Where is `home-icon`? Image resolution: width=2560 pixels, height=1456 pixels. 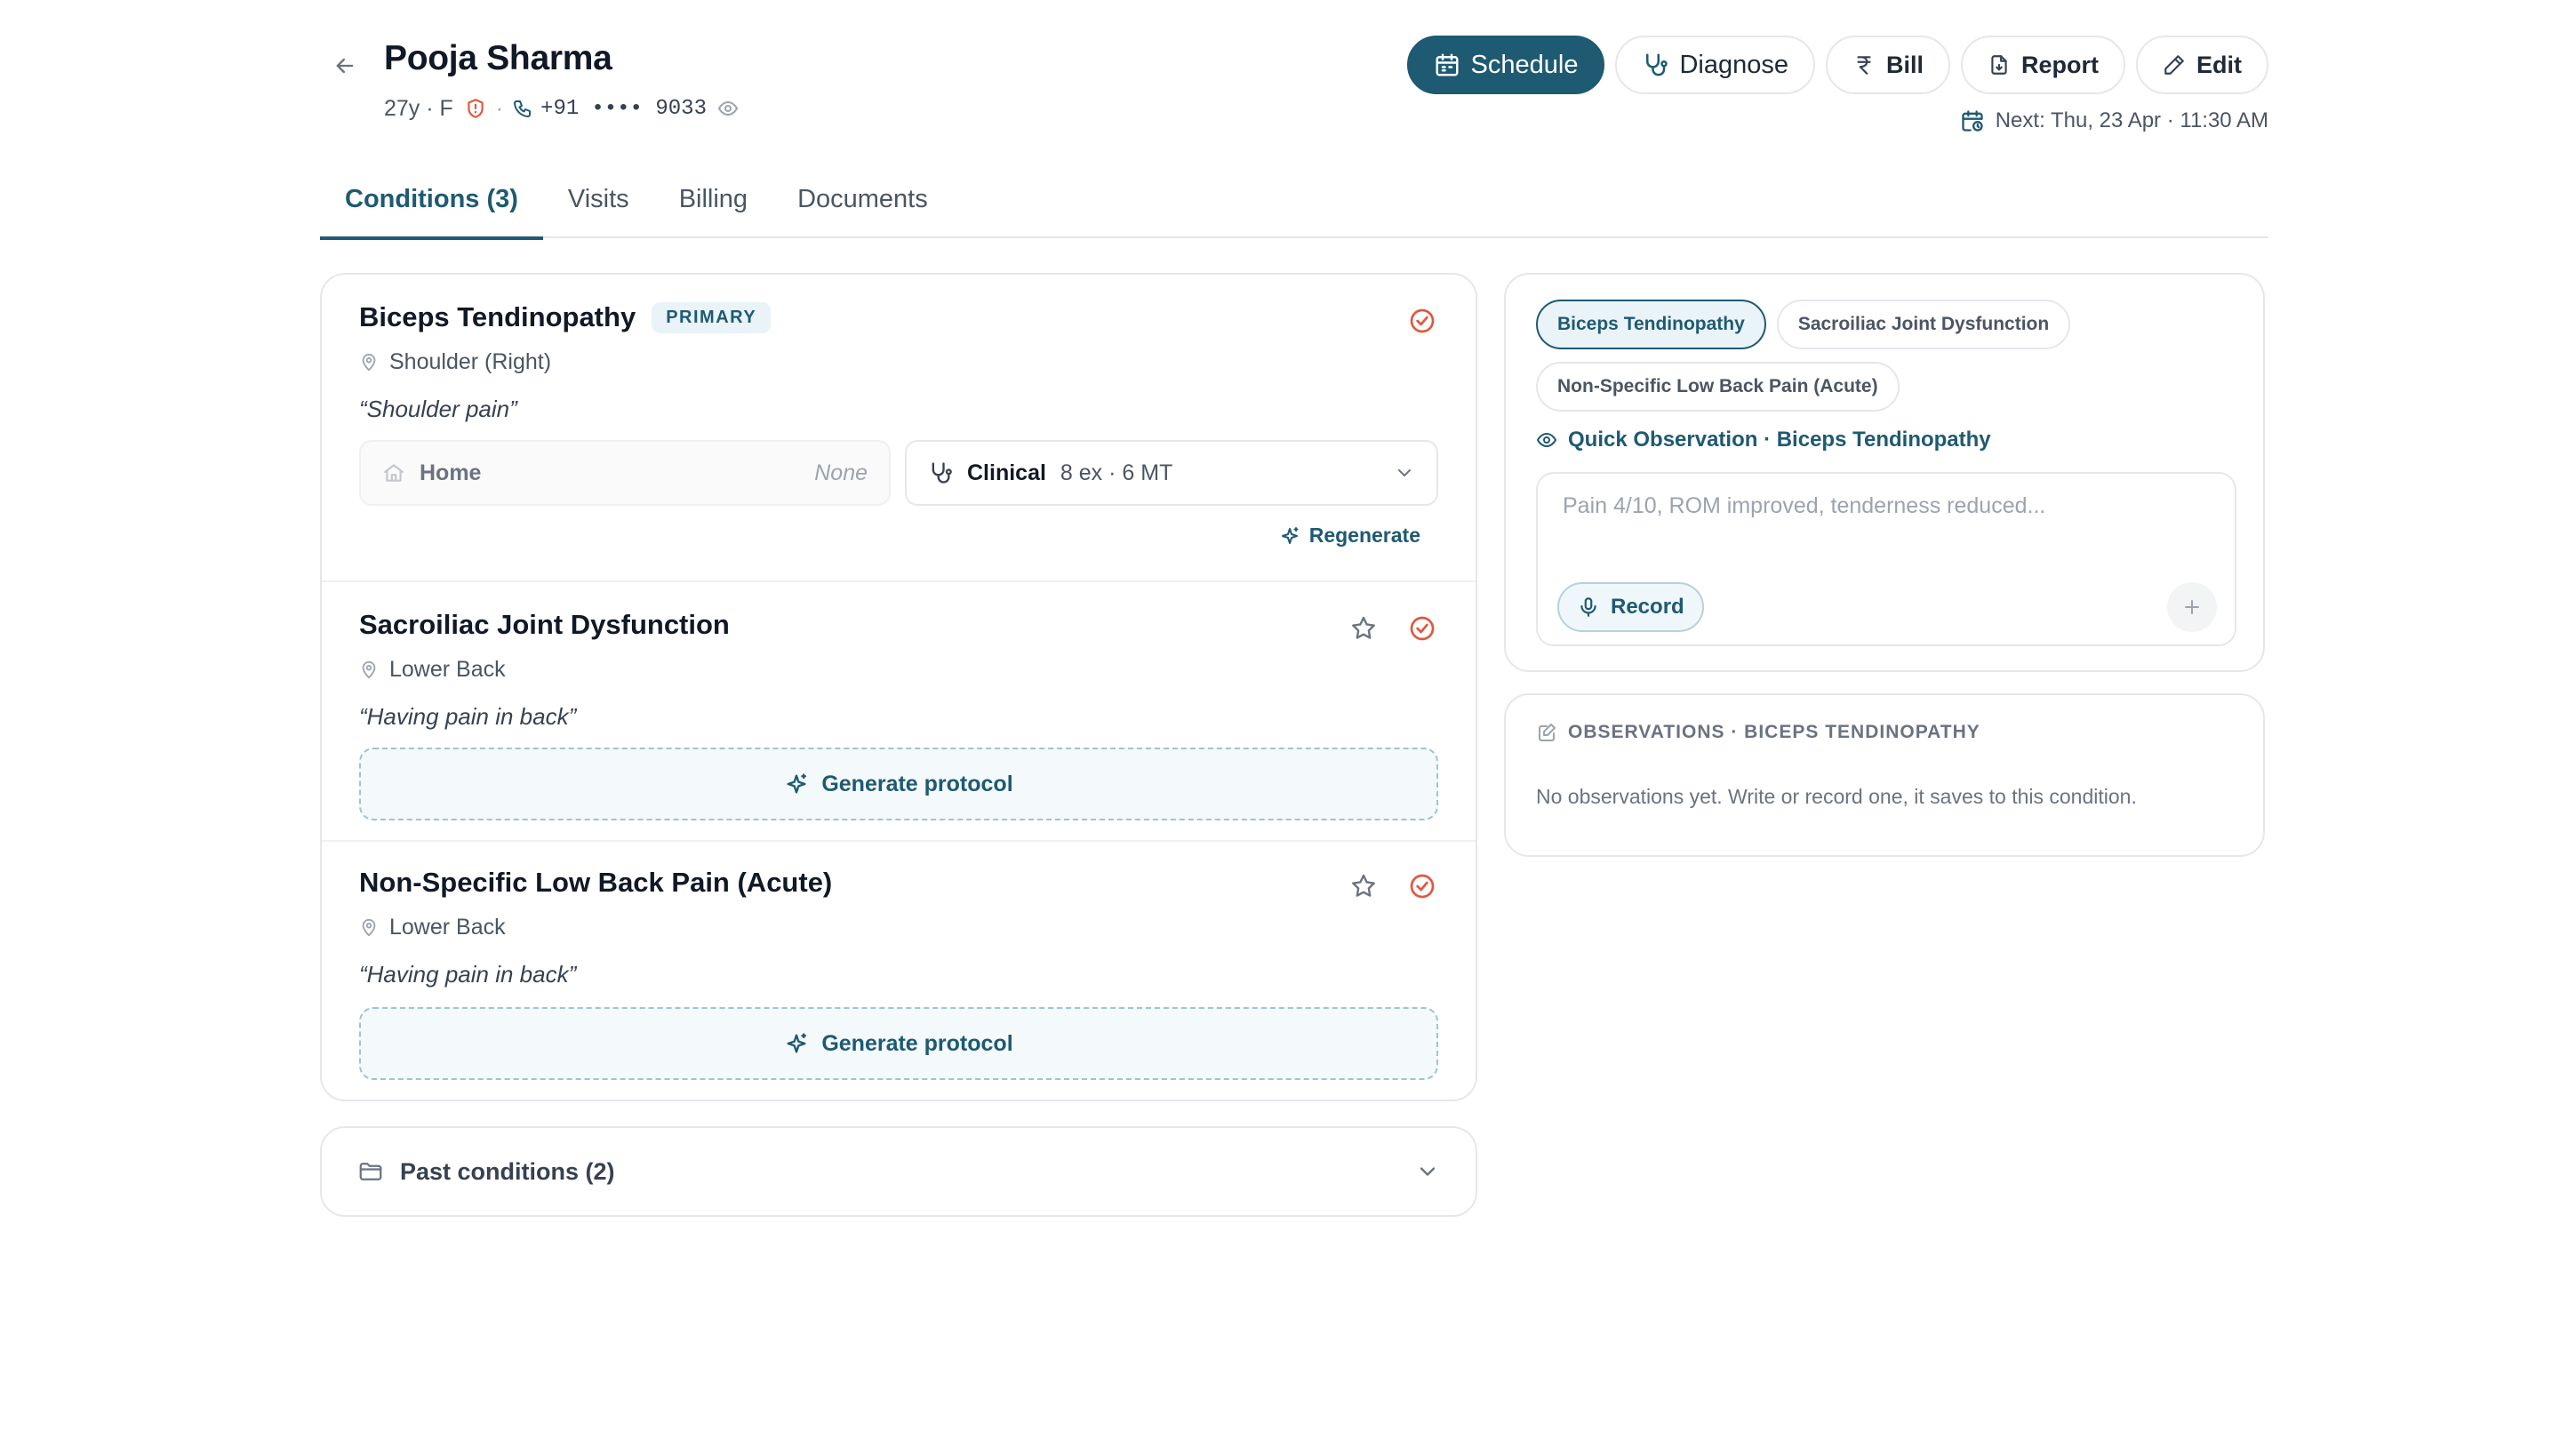
home-icon is located at coordinates (394, 473).